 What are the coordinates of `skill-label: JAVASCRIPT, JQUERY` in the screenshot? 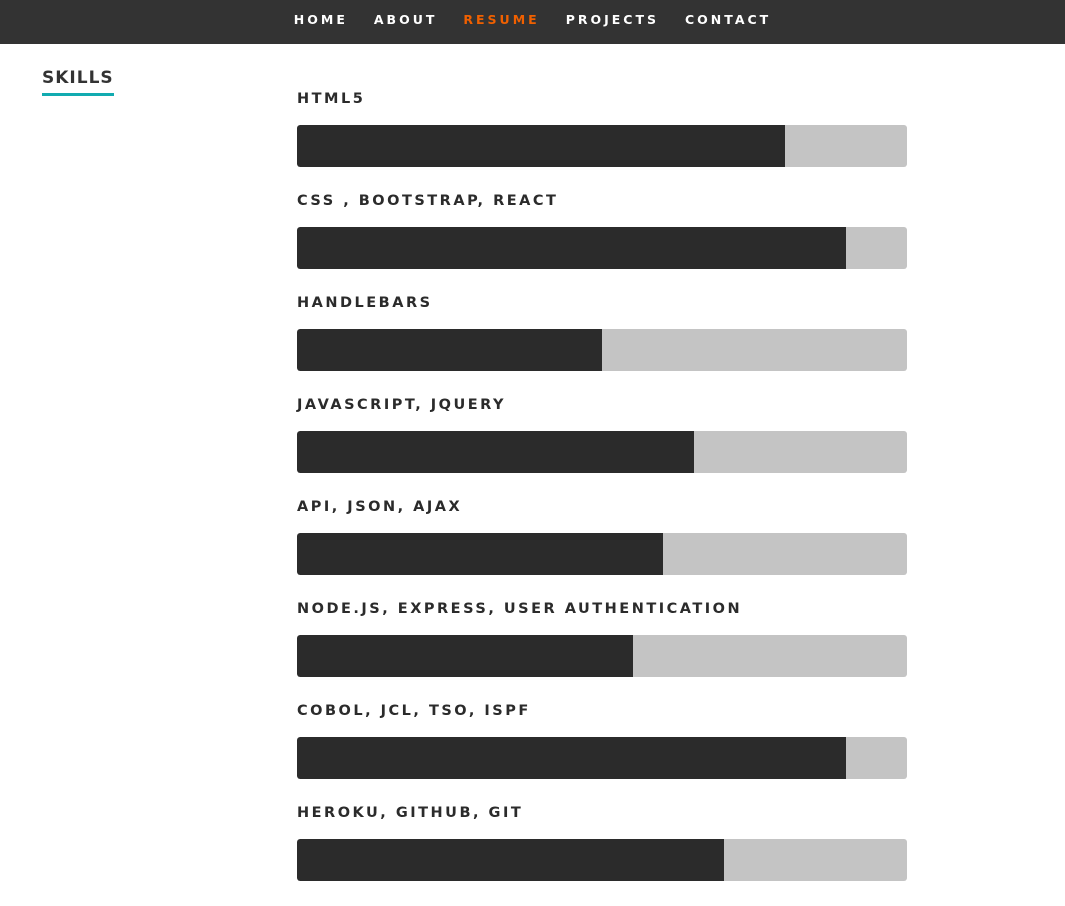 It's located at (402, 405).